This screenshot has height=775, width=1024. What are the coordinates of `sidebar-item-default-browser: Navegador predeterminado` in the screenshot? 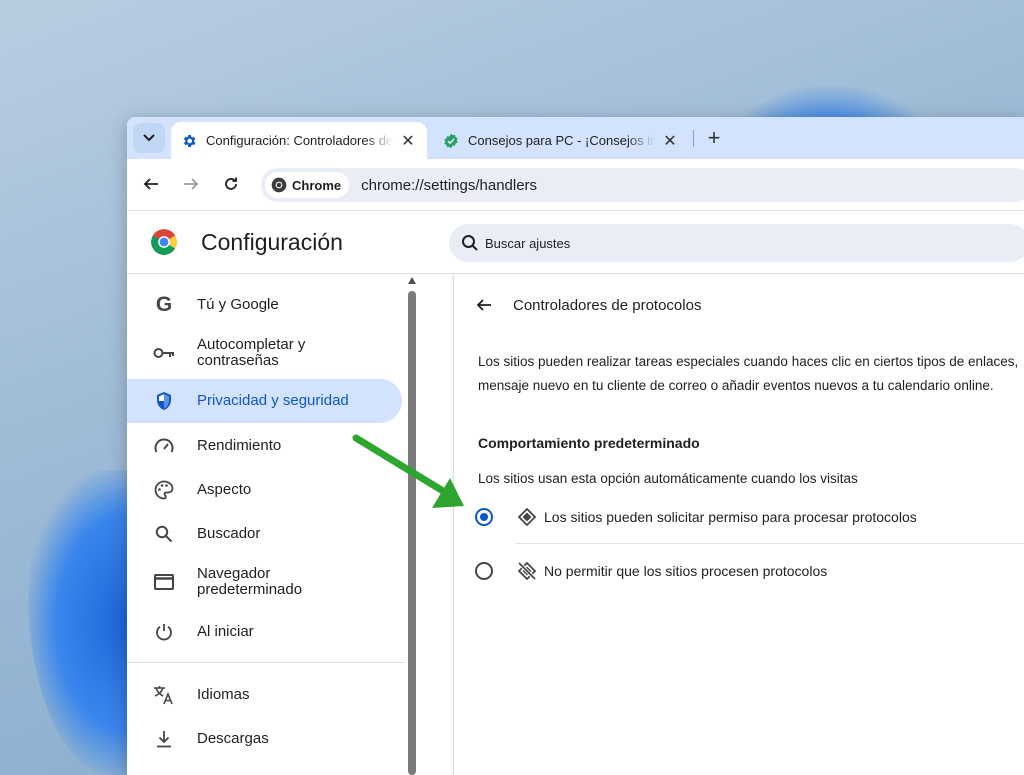 It's located at (264, 582).